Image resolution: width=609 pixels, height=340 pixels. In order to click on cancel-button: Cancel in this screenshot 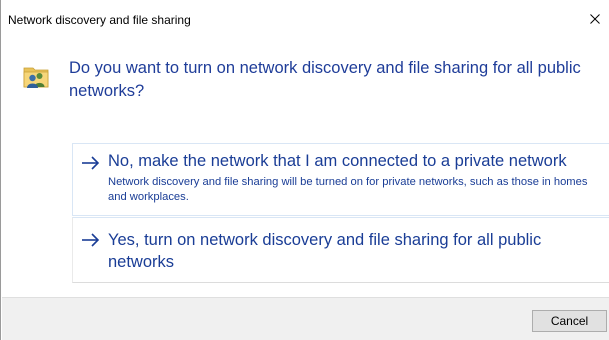, I will do `click(569, 321)`.